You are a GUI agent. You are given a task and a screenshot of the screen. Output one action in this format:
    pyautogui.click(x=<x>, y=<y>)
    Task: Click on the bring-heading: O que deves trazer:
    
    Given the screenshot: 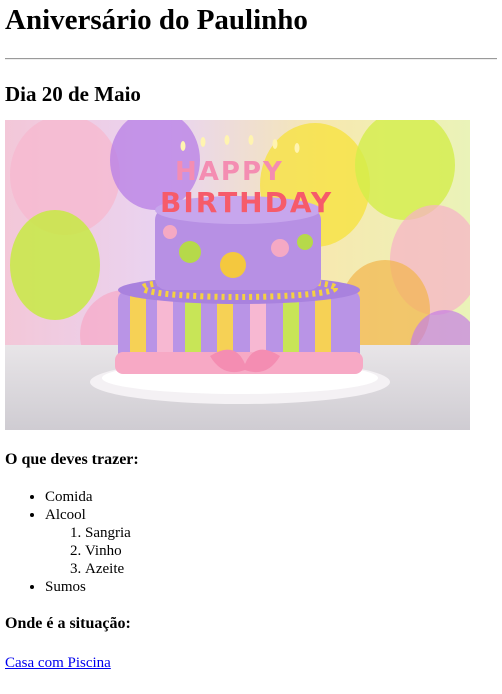 What is the action you would take?
    pyautogui.click(x=72, y=459)
    